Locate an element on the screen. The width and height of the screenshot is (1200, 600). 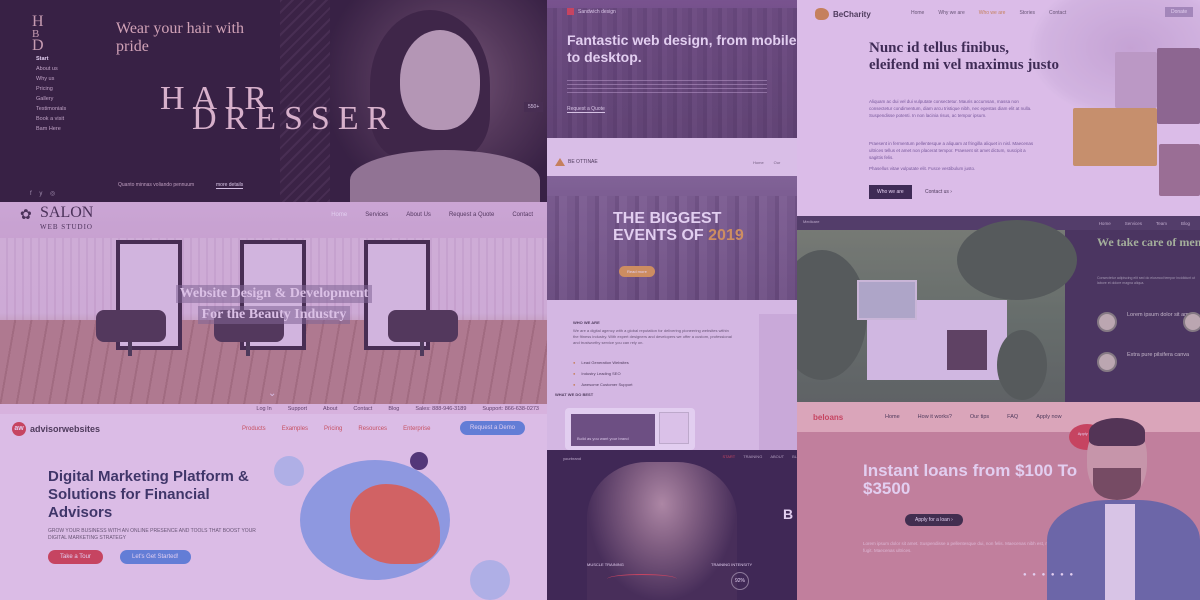
city-skyline-image is located at coordinates (672, 73).